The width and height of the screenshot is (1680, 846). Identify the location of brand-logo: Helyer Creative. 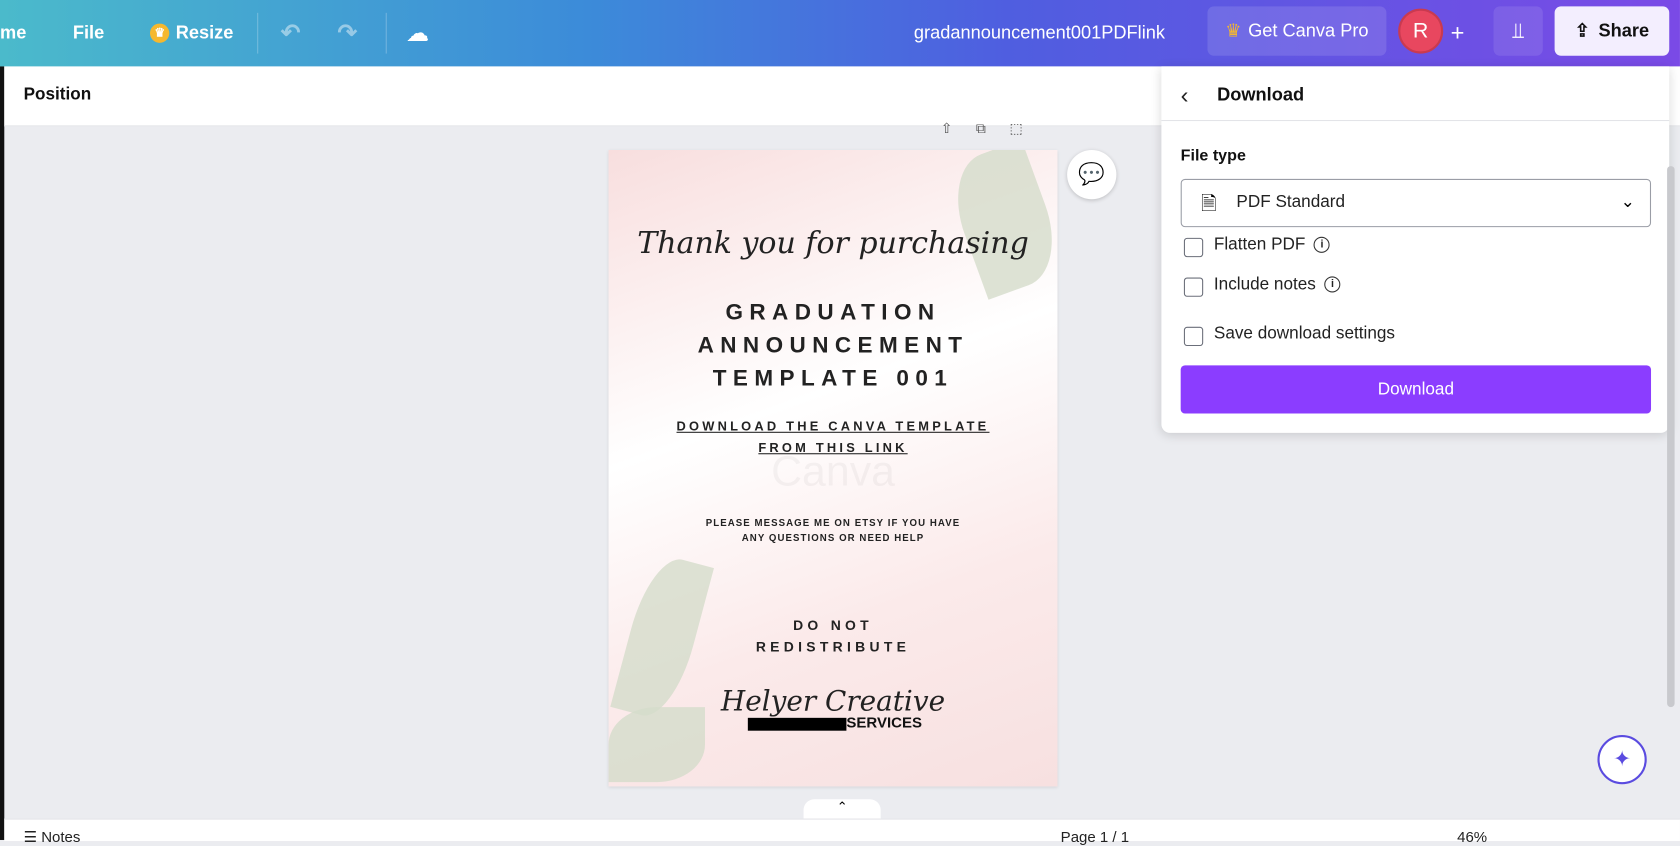
(833, 701).